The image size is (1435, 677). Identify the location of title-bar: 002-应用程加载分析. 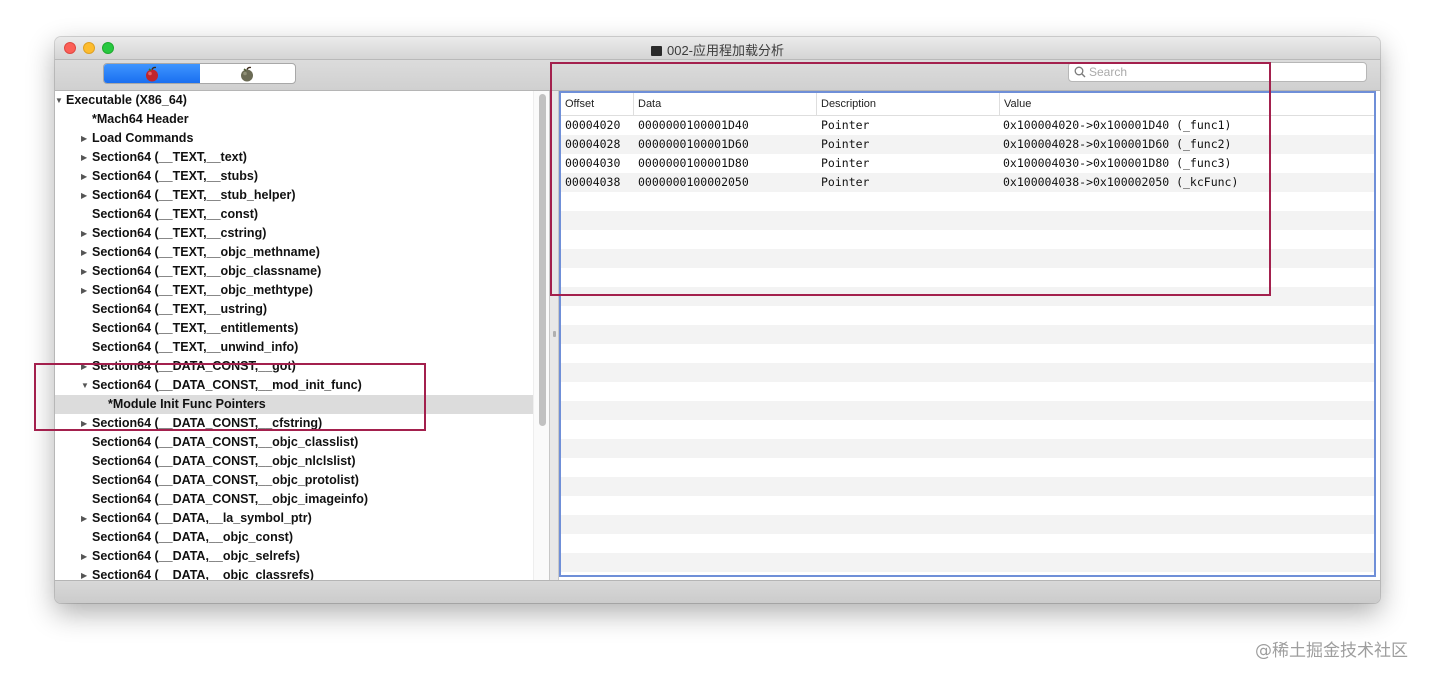
(717, 48).